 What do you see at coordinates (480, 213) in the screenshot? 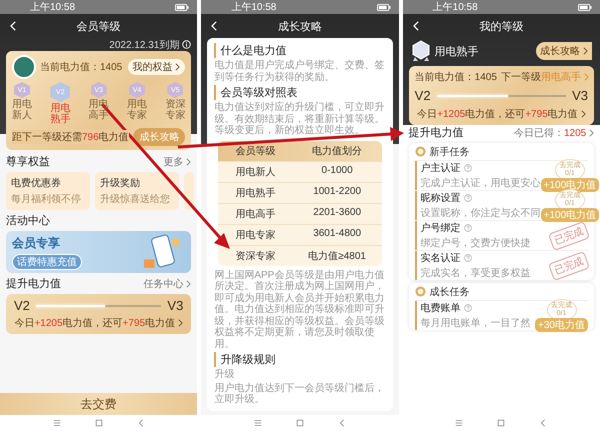
I see `task-description: 设置昵称，你注定与众不同` at bounding box center [480, 213].